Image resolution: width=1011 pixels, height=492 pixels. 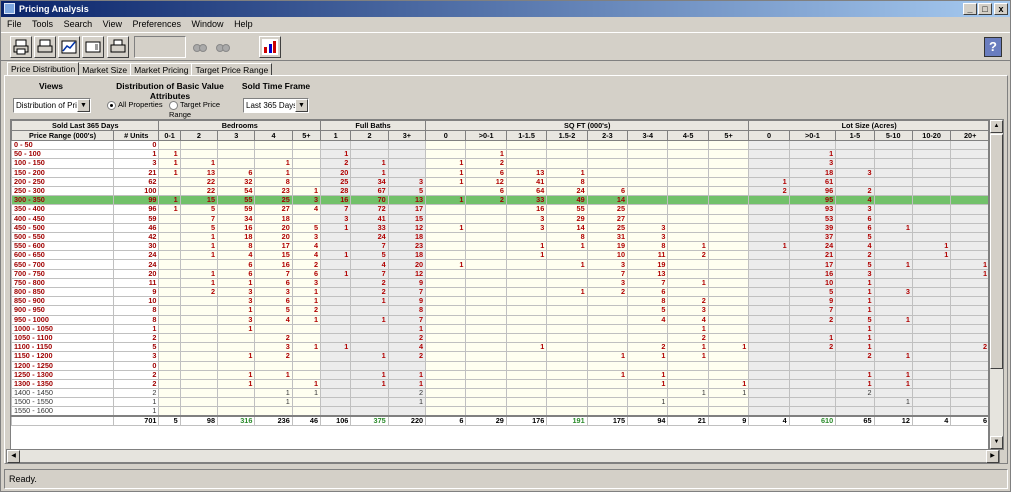 I want to click on count-cell: 7, so click(x=273, y=273).